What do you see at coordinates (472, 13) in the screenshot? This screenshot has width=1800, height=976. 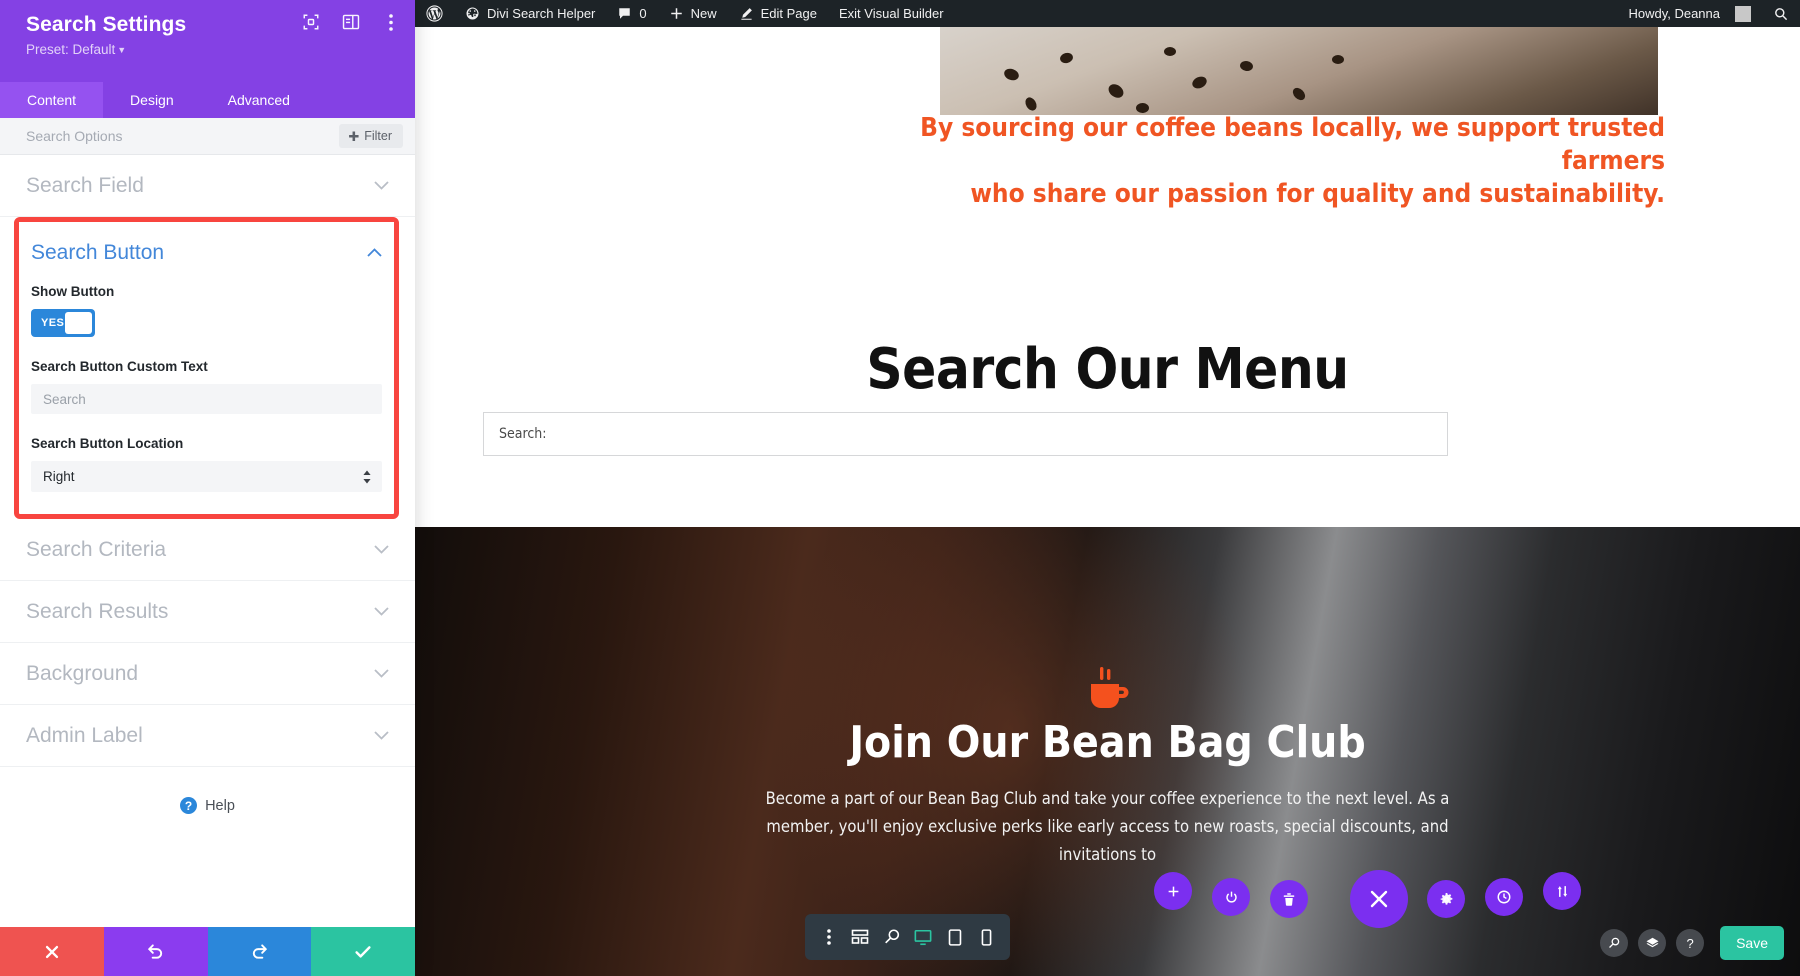 I see `dashboard-icon` at bounding box center [472, 13].